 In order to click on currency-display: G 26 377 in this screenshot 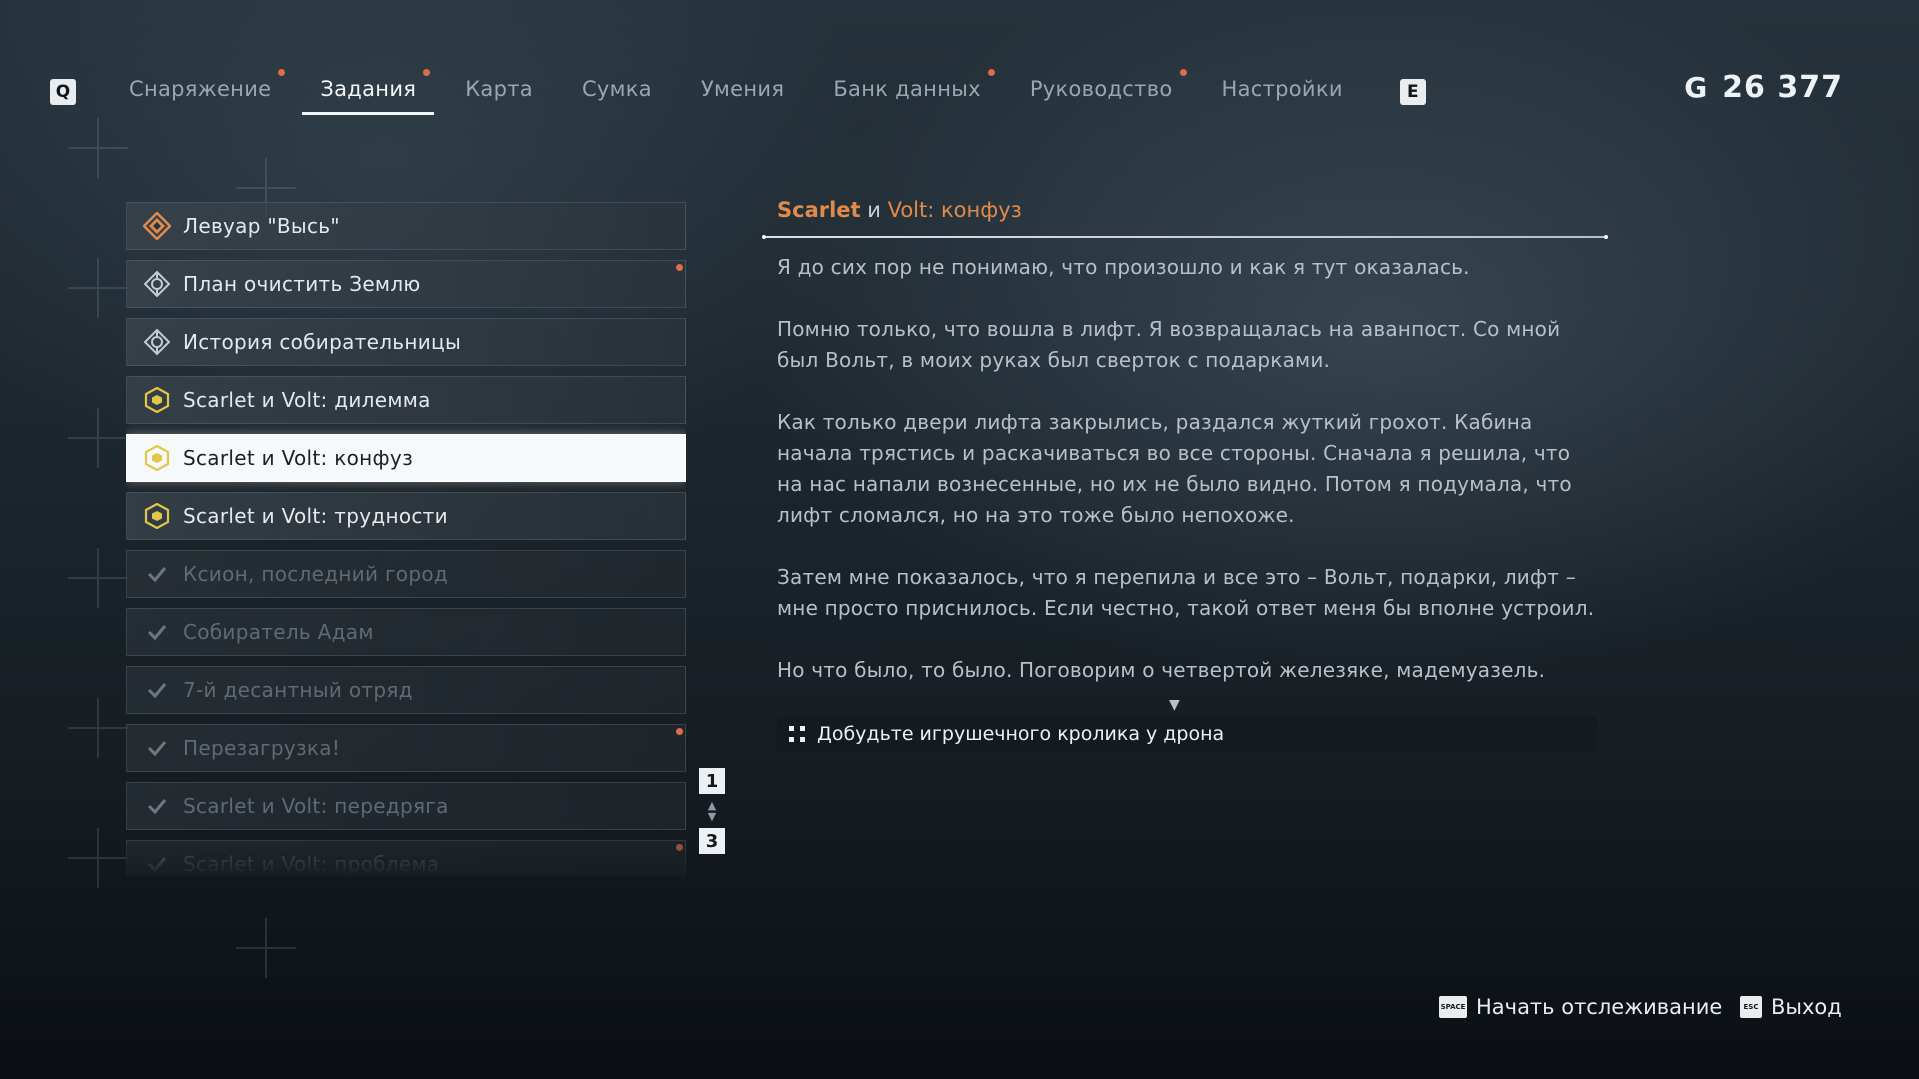, I will do `click(1763, 87)`.